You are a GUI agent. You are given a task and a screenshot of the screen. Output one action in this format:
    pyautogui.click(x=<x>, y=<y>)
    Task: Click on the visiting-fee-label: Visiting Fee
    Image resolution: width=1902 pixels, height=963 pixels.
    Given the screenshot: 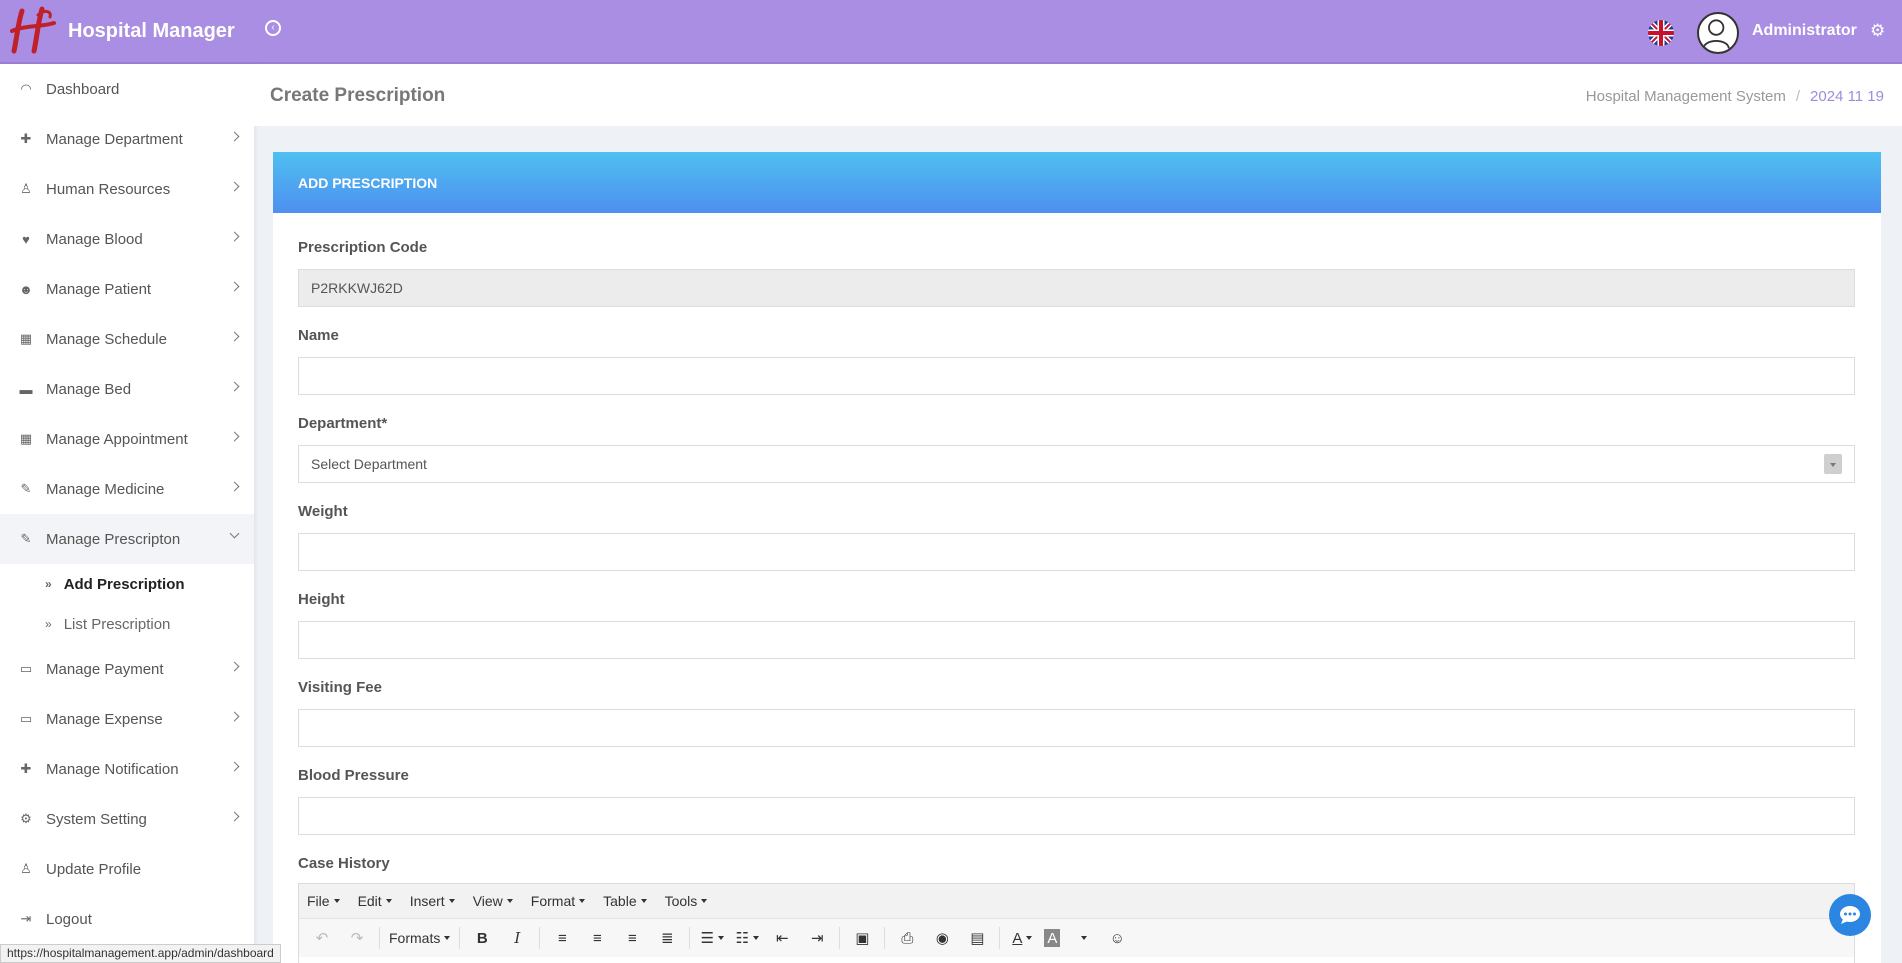 What is the action you would take?
    pyautogui.click(x=340, y=687)
    